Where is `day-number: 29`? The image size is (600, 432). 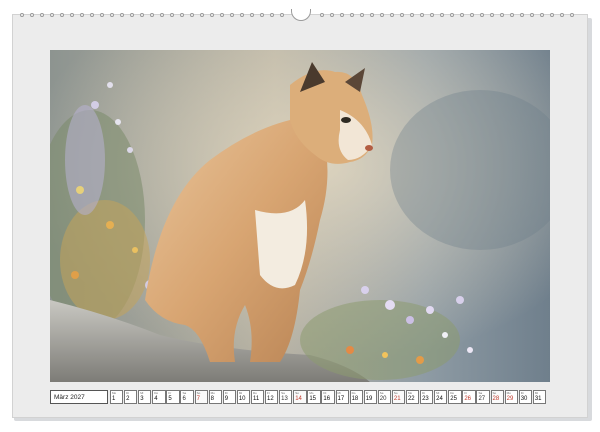
day-number: 29 is located at coordinates (510, 399).